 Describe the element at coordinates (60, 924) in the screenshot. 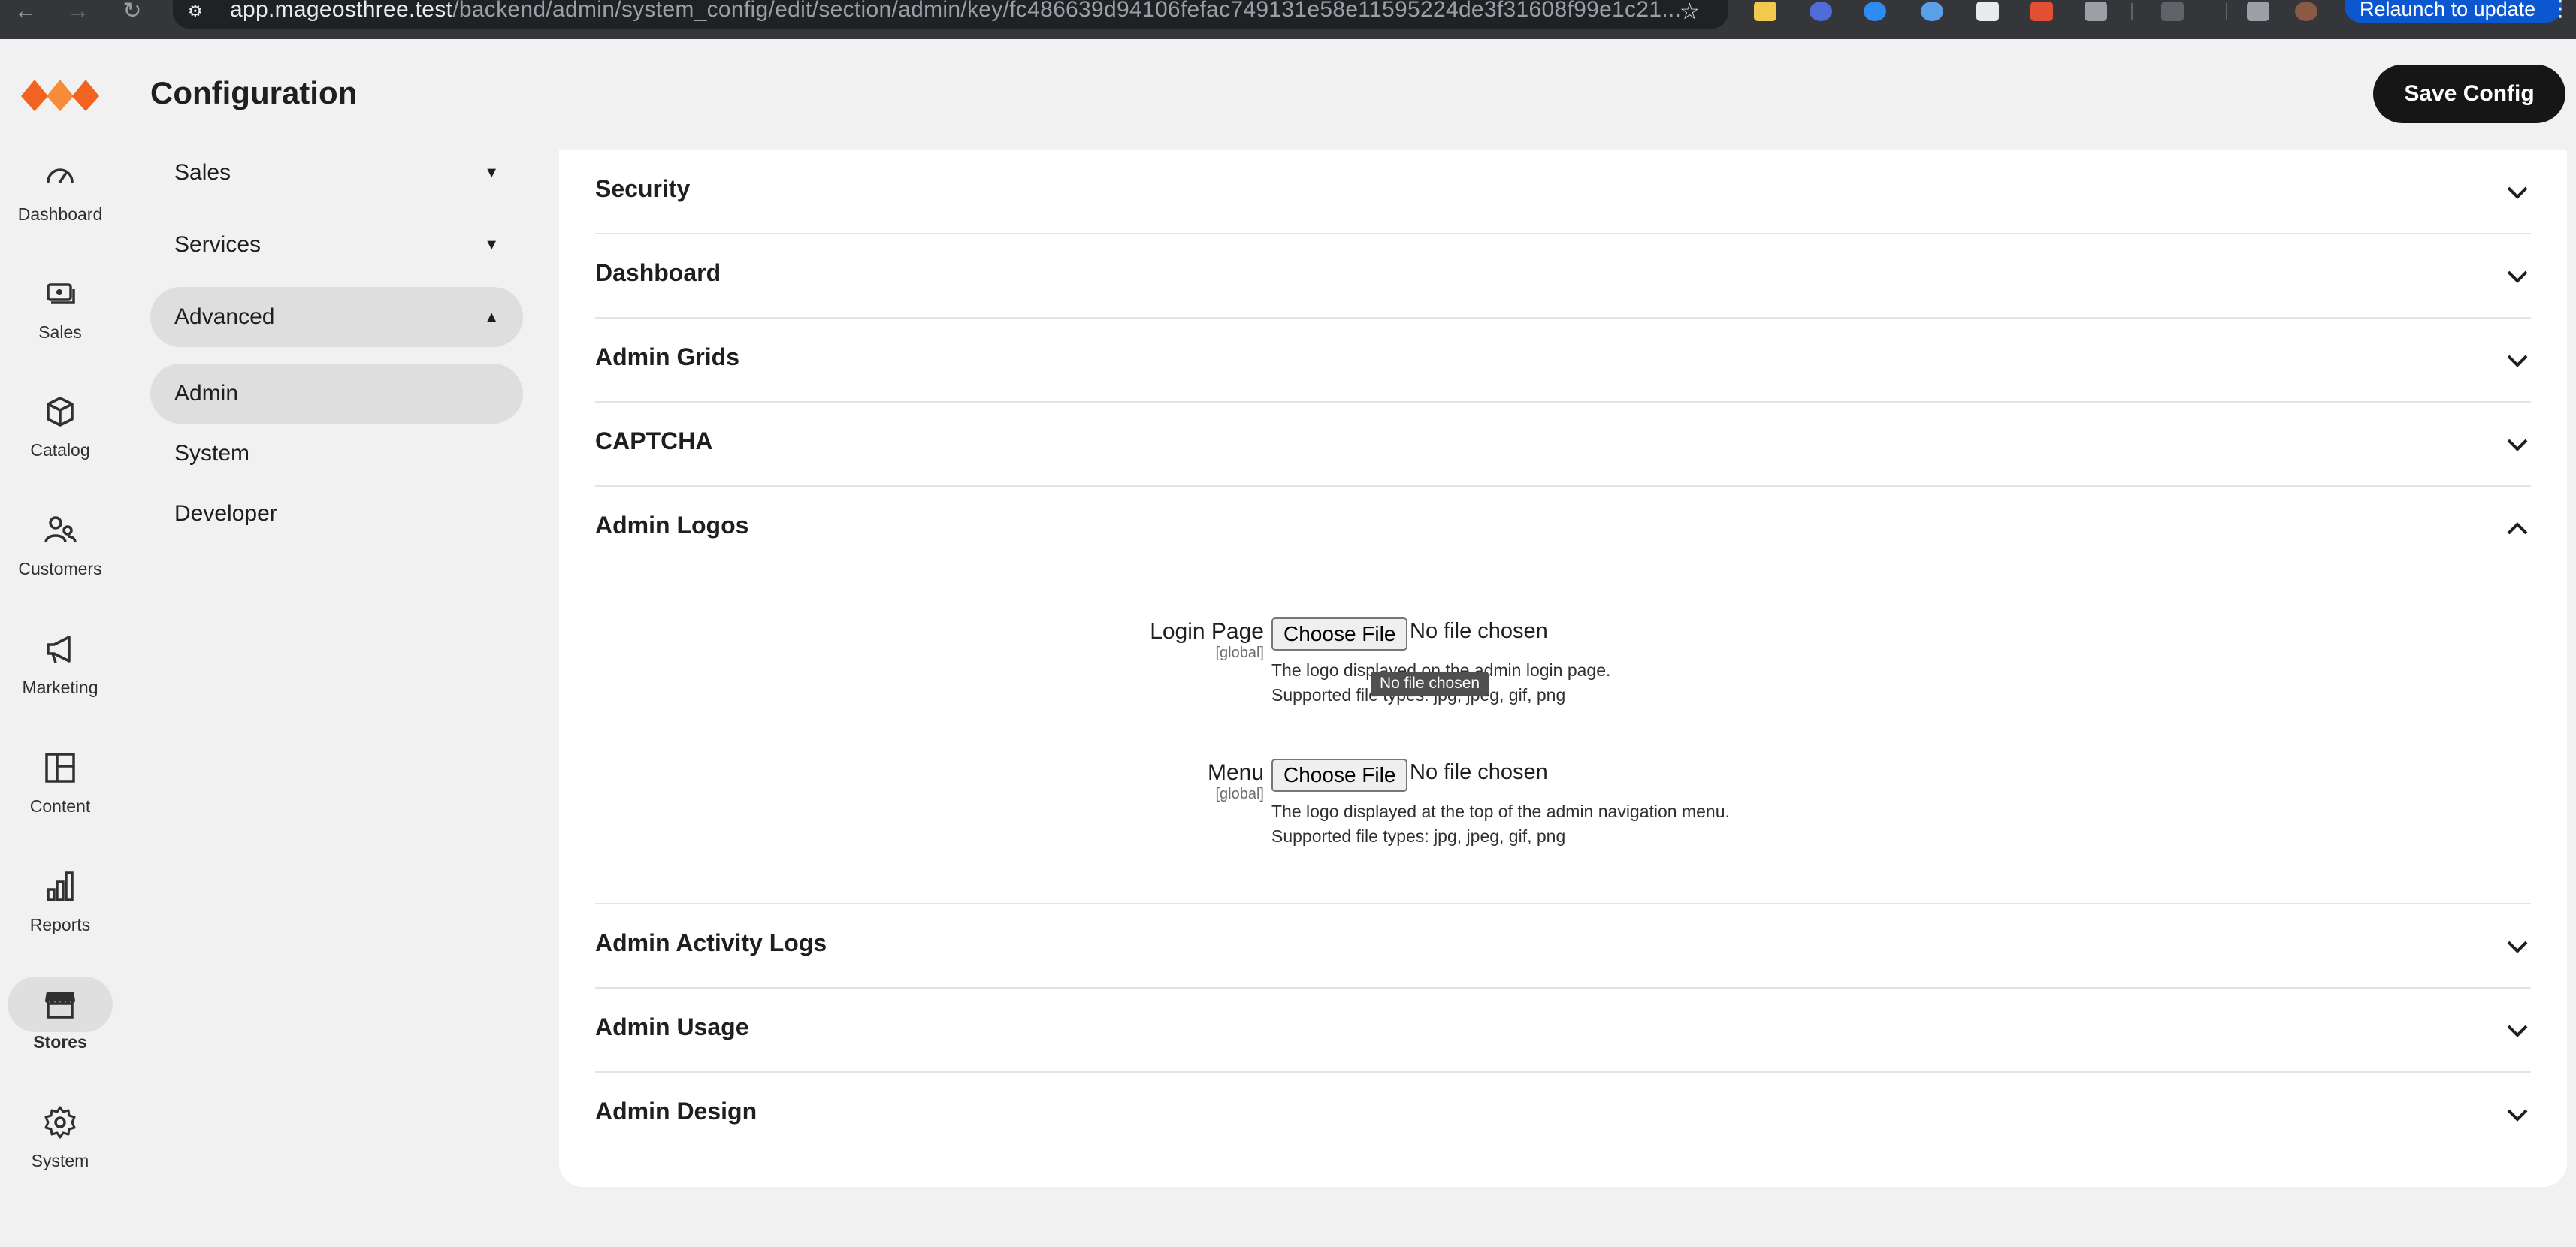

I see `rail-item-label: Reports` at that location.